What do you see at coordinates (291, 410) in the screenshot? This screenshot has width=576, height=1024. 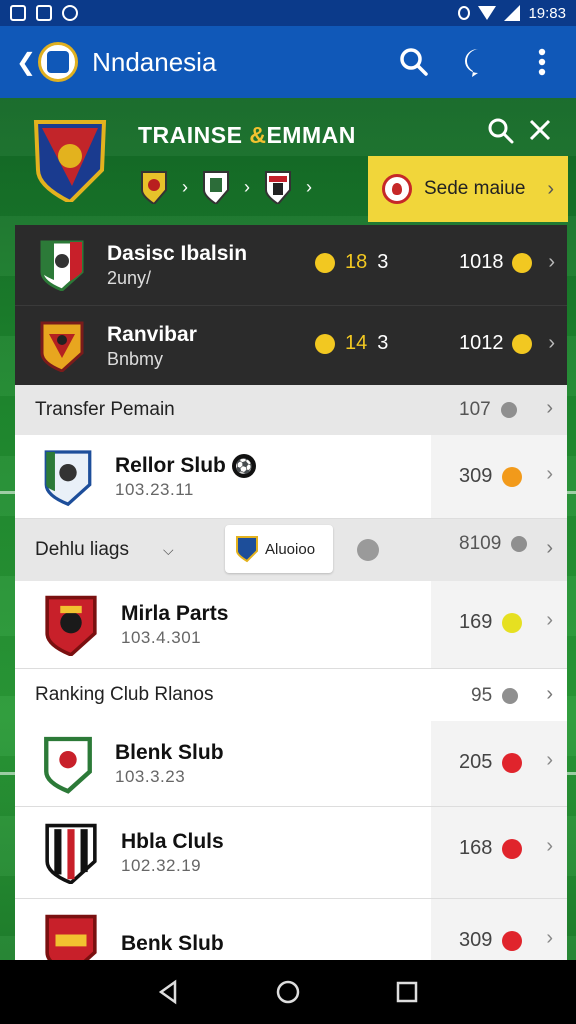 I see `transfer-section-header: Transfer Pemain 107 ›` at bounding box center [291, 410].